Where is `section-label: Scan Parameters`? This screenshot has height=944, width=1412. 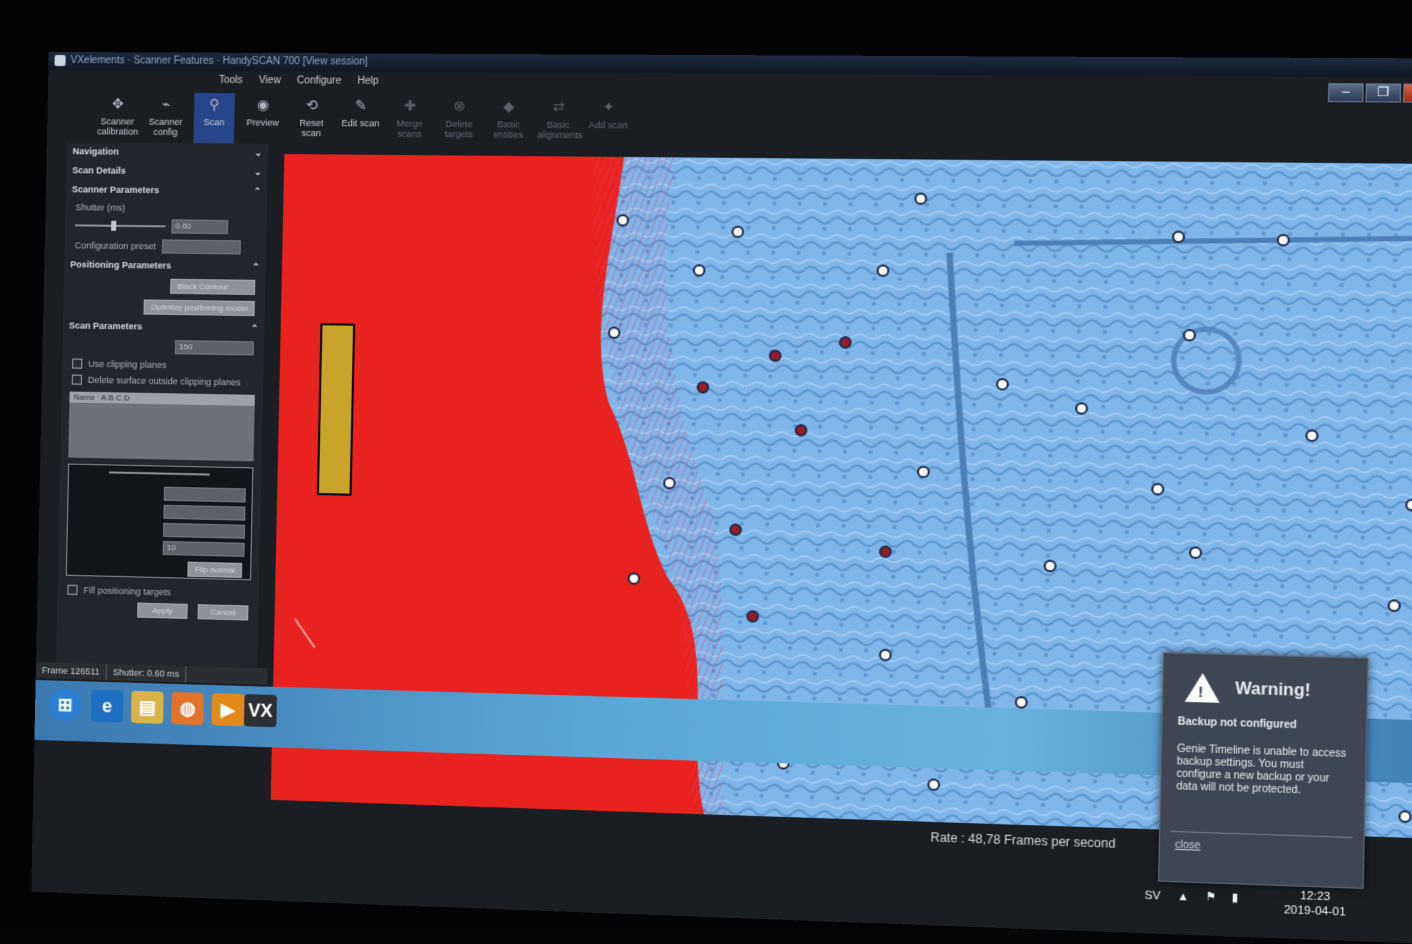
section-label: Scan Parameters is located at coordinates (105, 326).